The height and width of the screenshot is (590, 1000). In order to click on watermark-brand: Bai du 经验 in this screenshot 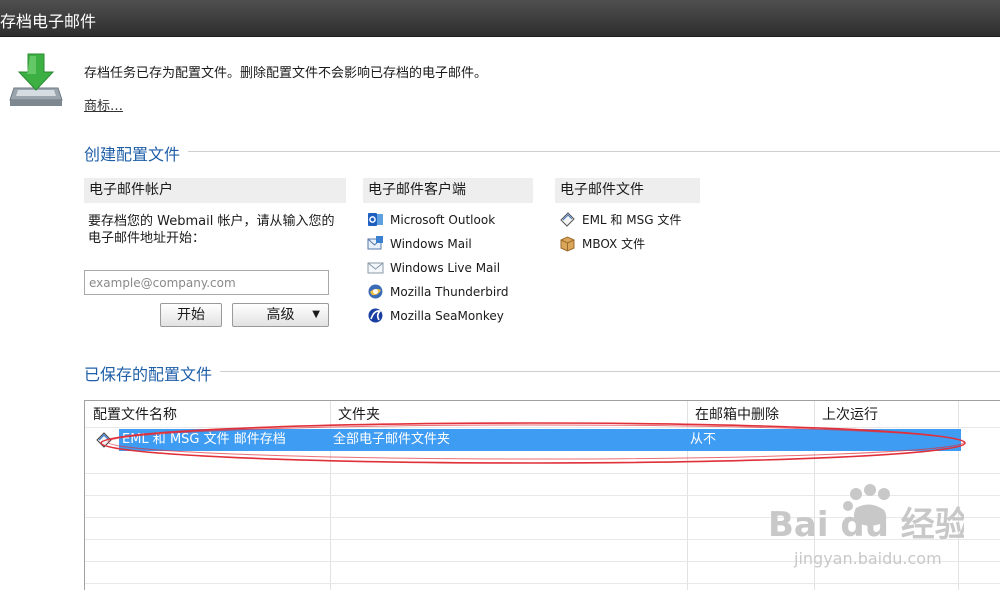, I will do `click(866, 525)`.